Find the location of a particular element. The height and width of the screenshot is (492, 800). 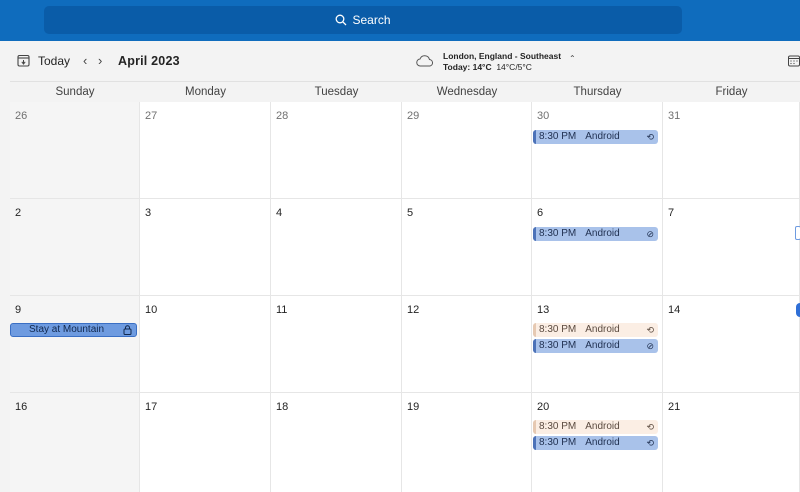

day-number: 26 is located at coordinates (21, 116).